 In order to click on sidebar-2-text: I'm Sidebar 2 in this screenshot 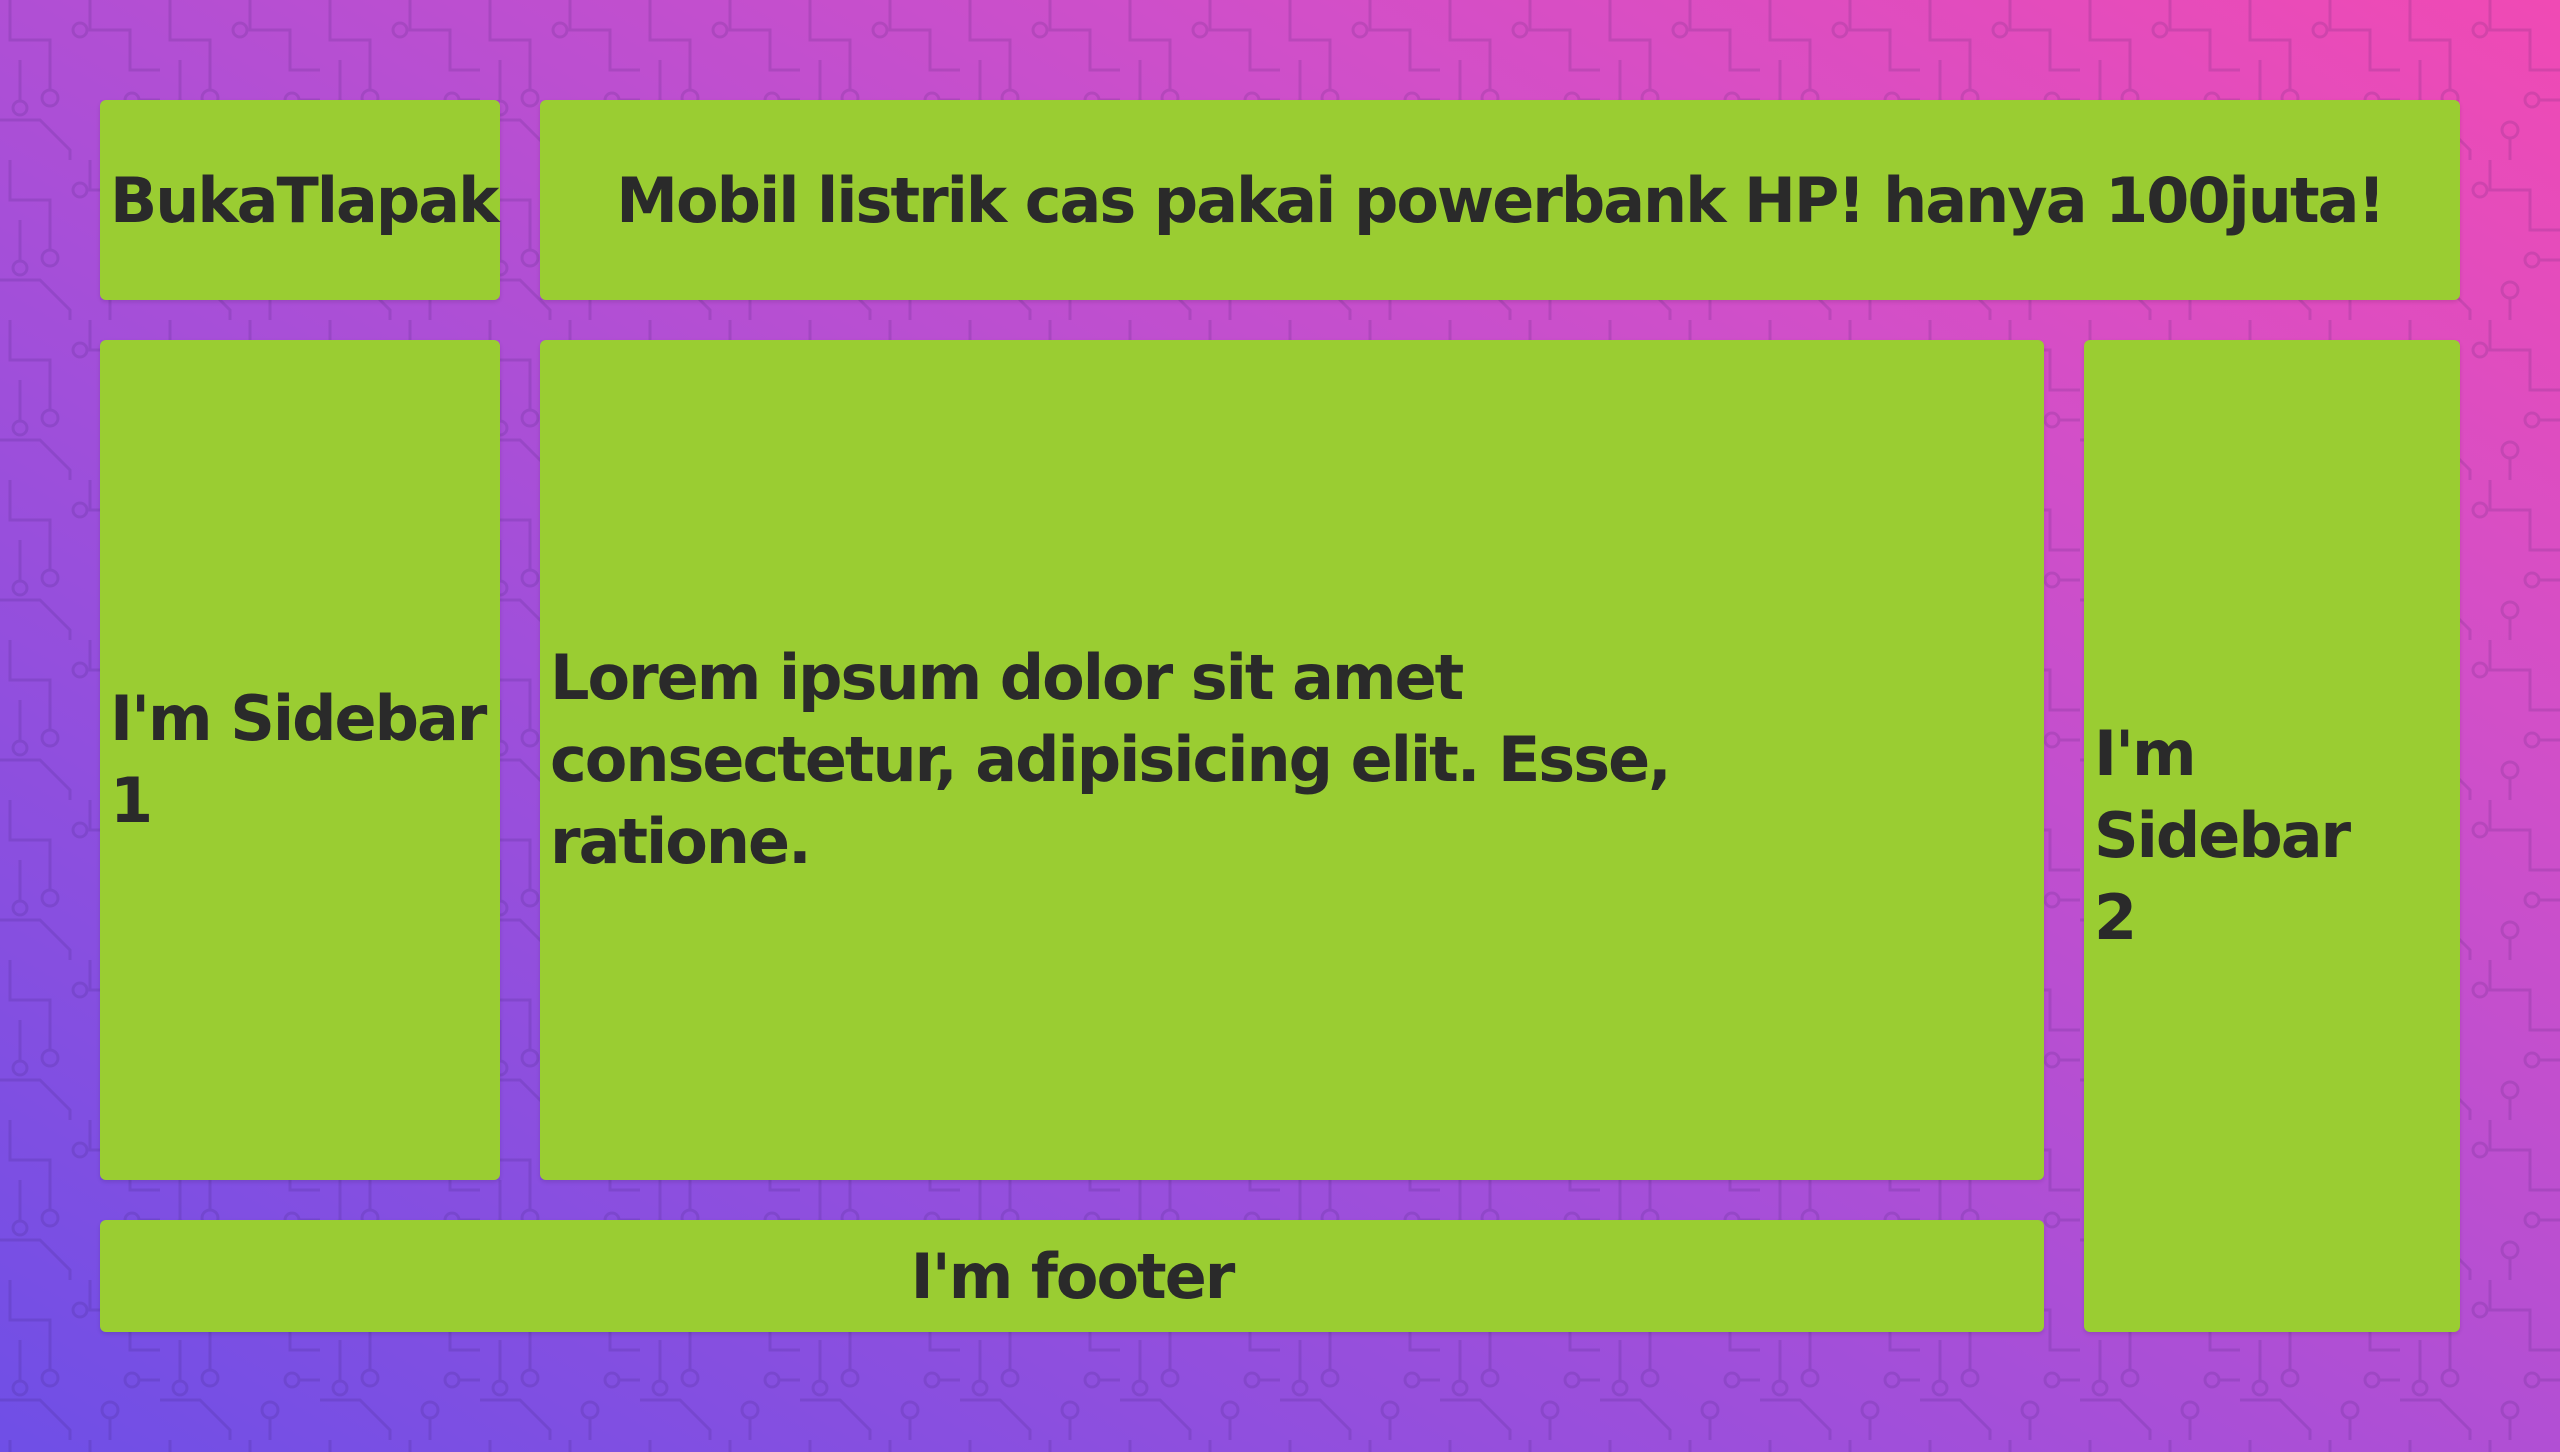, I will do `click(2222, 835)`.